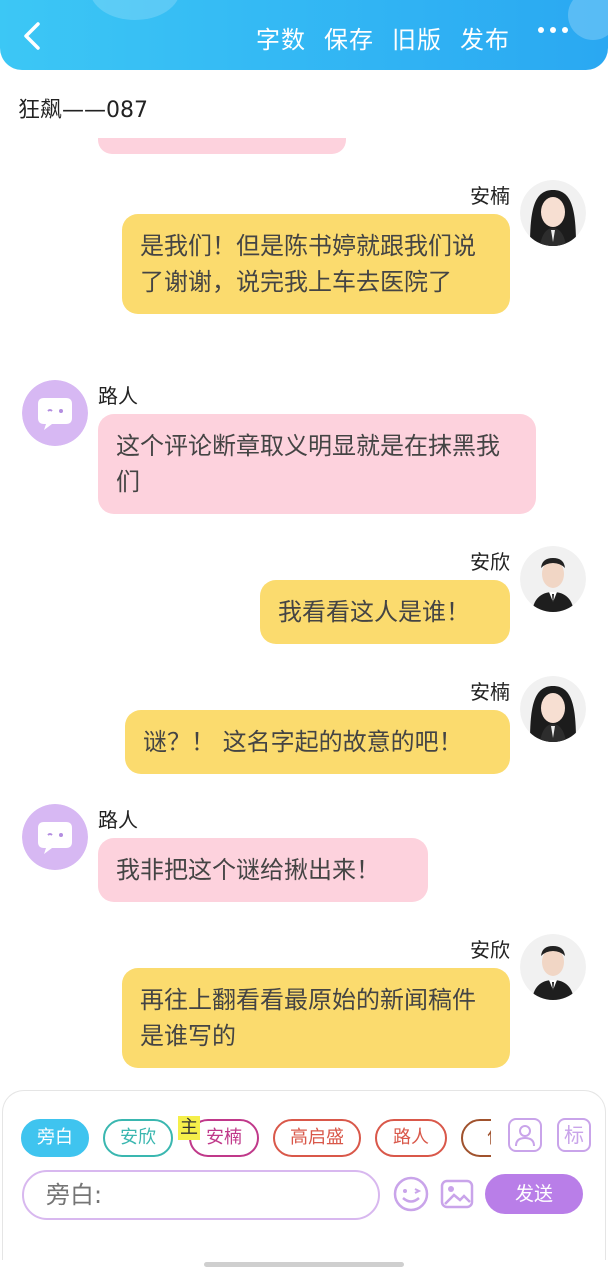 This screenshot has width=608, height=1280. What do you see at coordinates (317, 742) in the screenshot?
I see `message-bubble: 谜？！ 这名字起的故意的吧！` at bounding box center [317, 742].